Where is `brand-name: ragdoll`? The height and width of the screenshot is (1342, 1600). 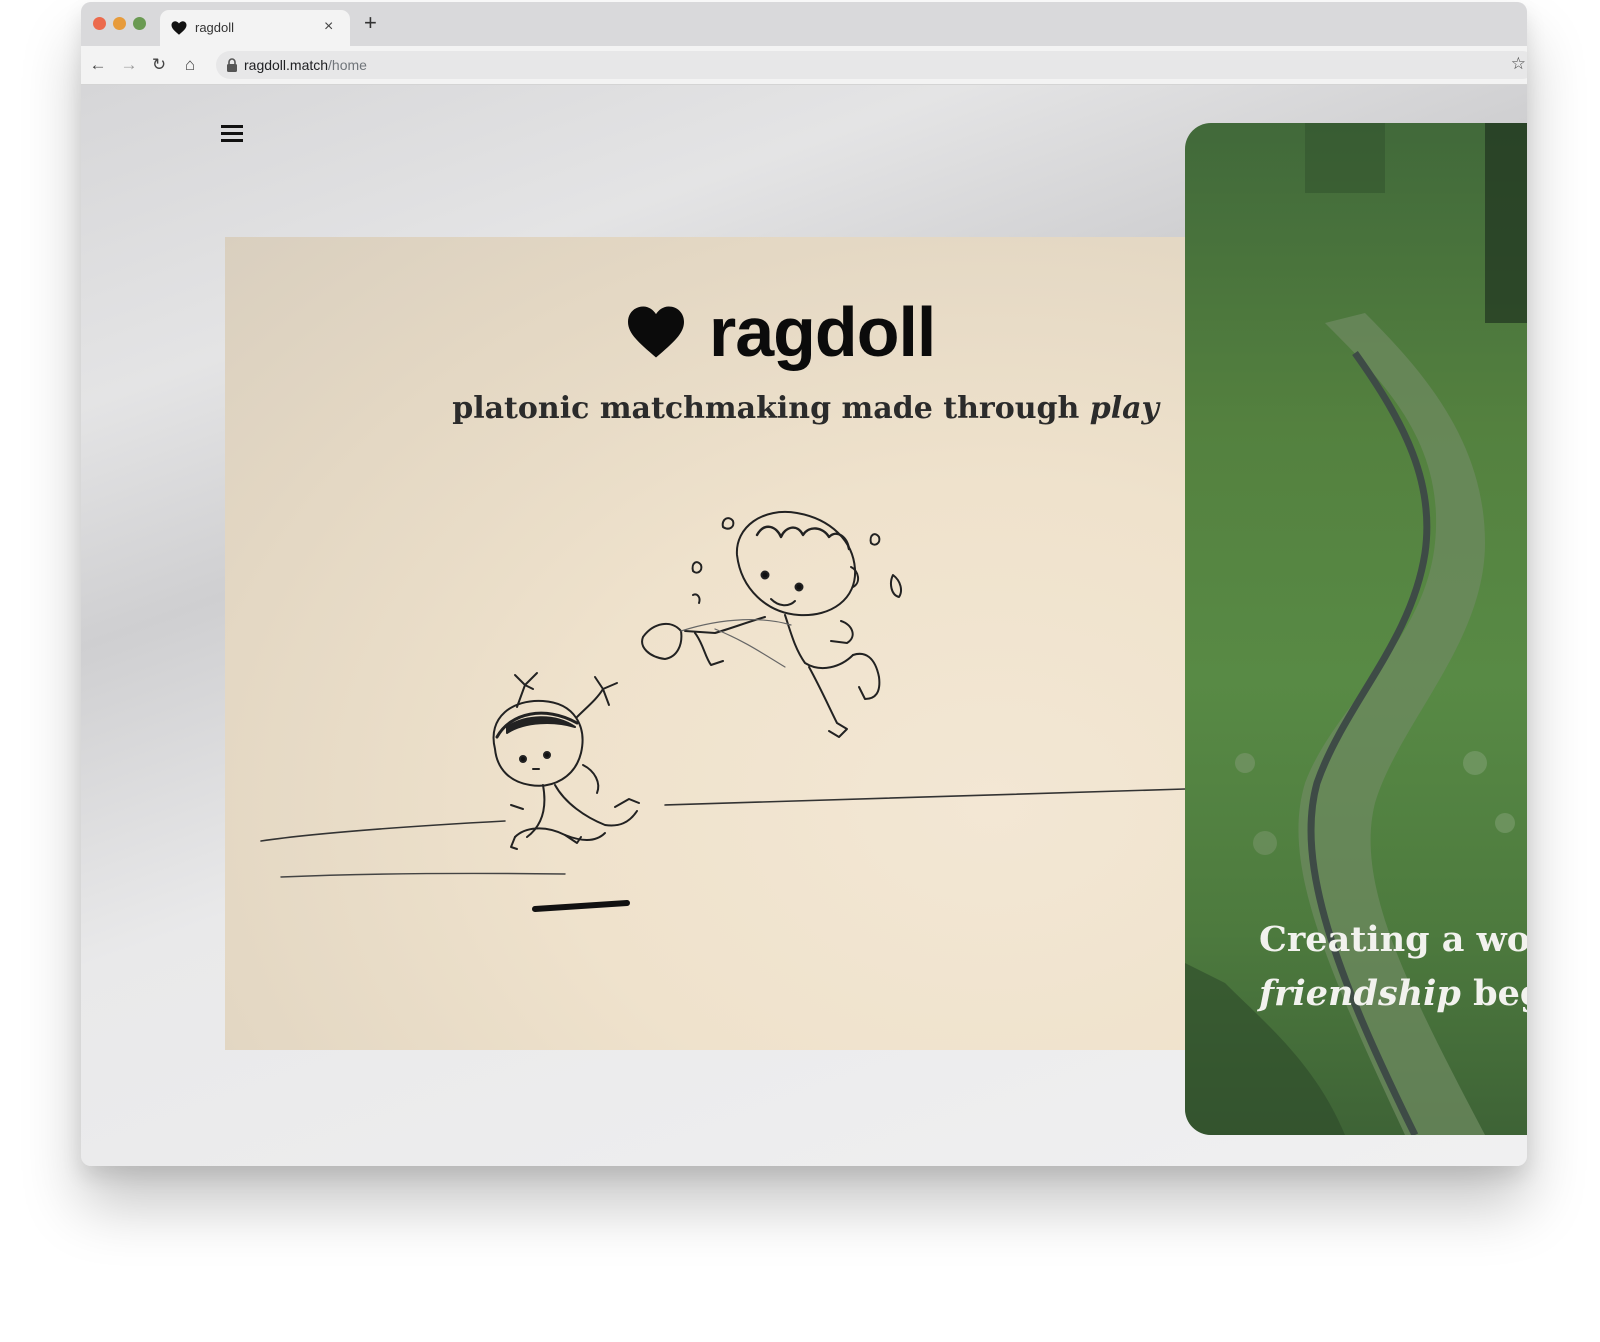 brand-name: ragdoll is located at coordinates (822, 332).